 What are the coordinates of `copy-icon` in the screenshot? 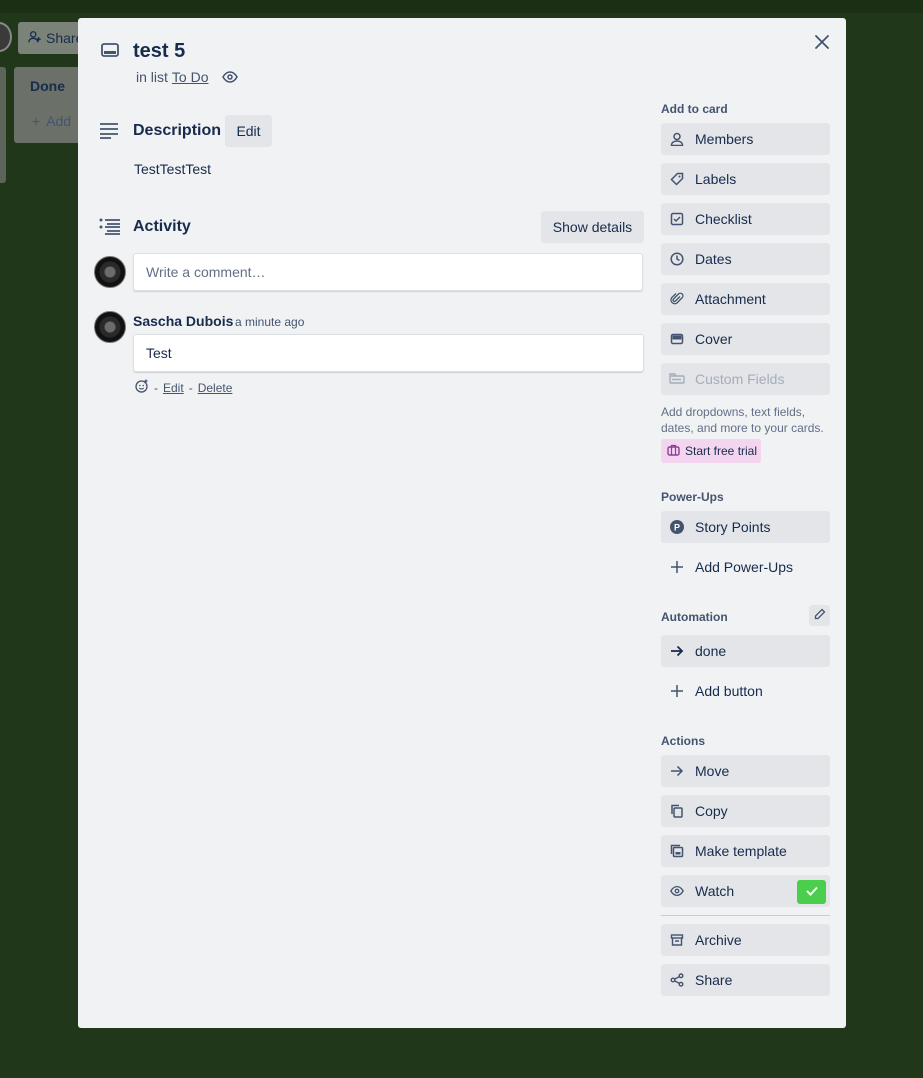 It's located at (677, 811).